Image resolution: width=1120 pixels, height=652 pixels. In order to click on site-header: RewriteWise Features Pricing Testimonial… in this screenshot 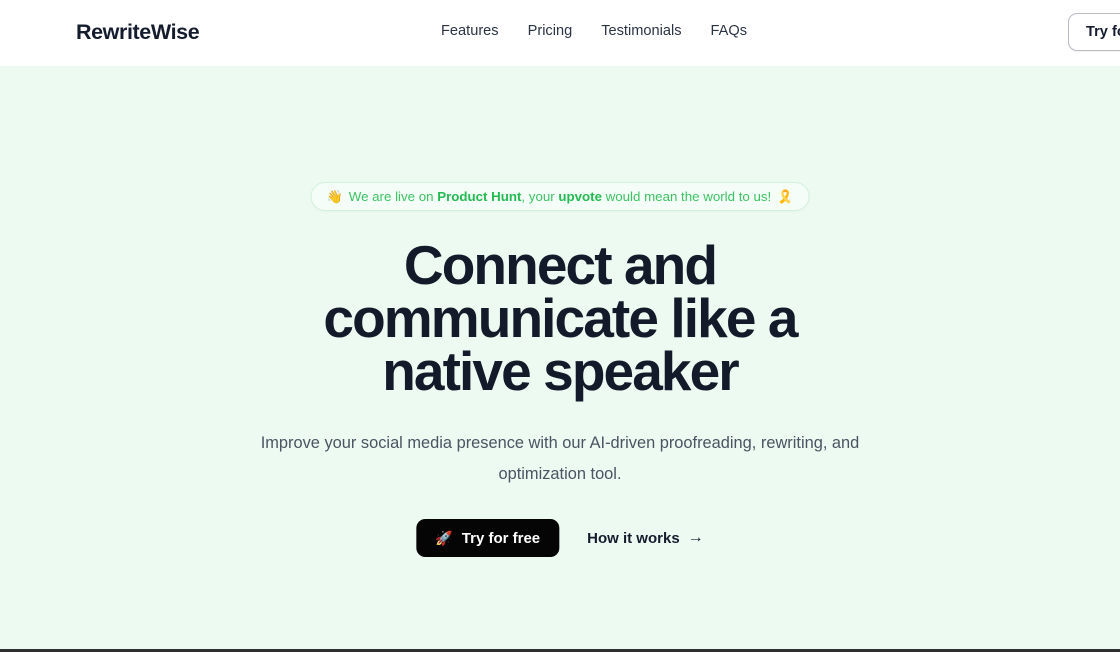, I will do `click(560, 33)`.